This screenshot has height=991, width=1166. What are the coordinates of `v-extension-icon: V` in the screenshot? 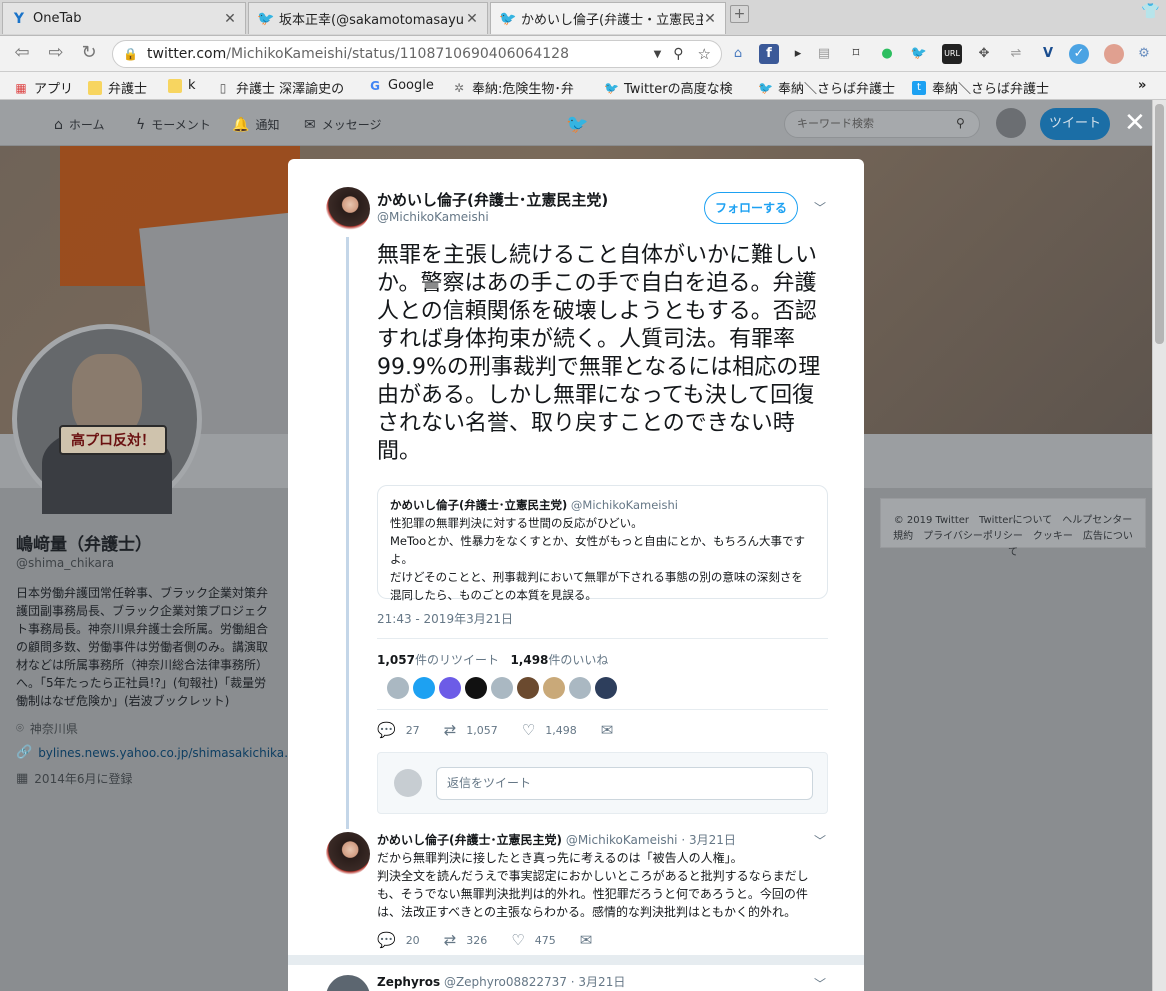 It's located at (1048, 54).